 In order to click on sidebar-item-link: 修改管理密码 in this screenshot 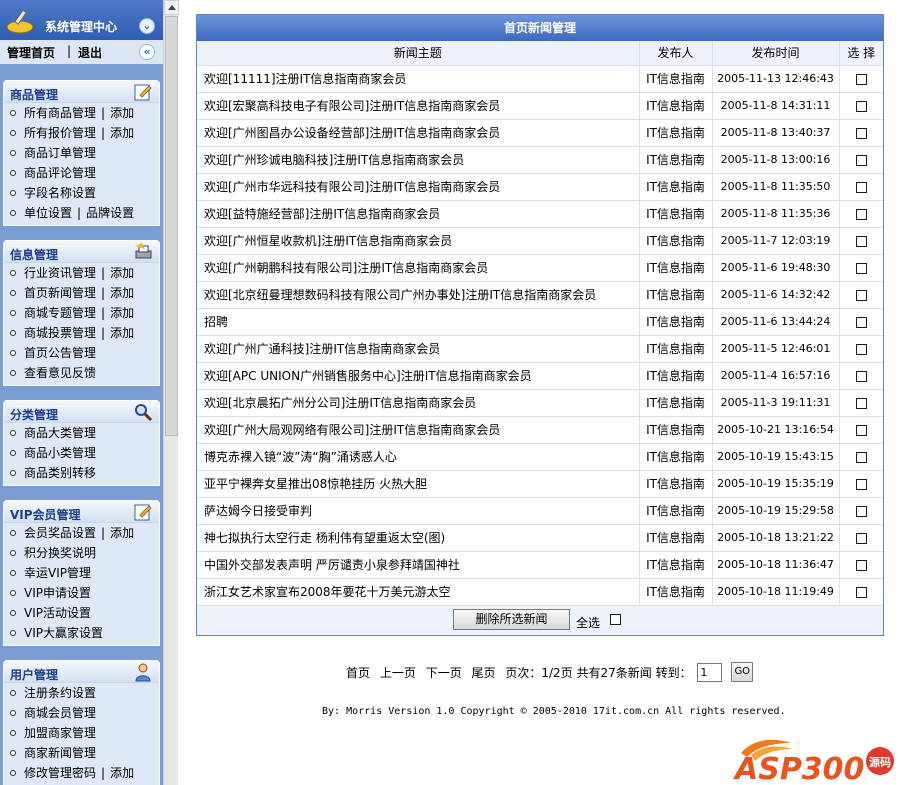, I will do `click(60, 773)`.